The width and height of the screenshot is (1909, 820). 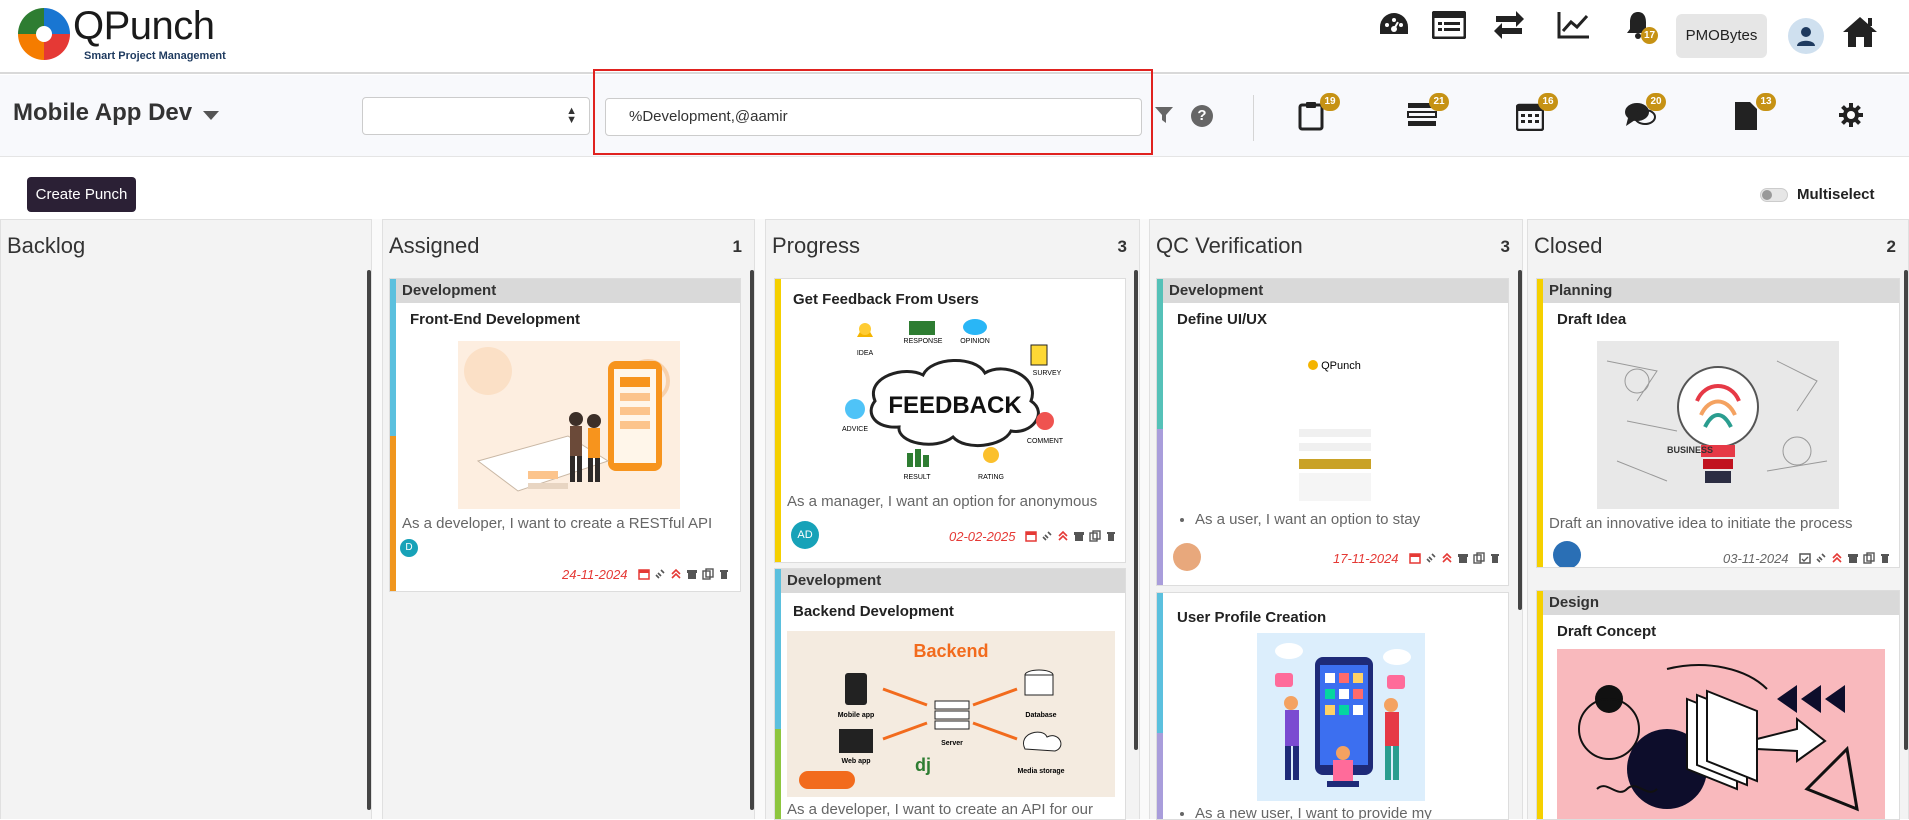 I want to click on column-title: Backlog, so click(x=46, y=245).